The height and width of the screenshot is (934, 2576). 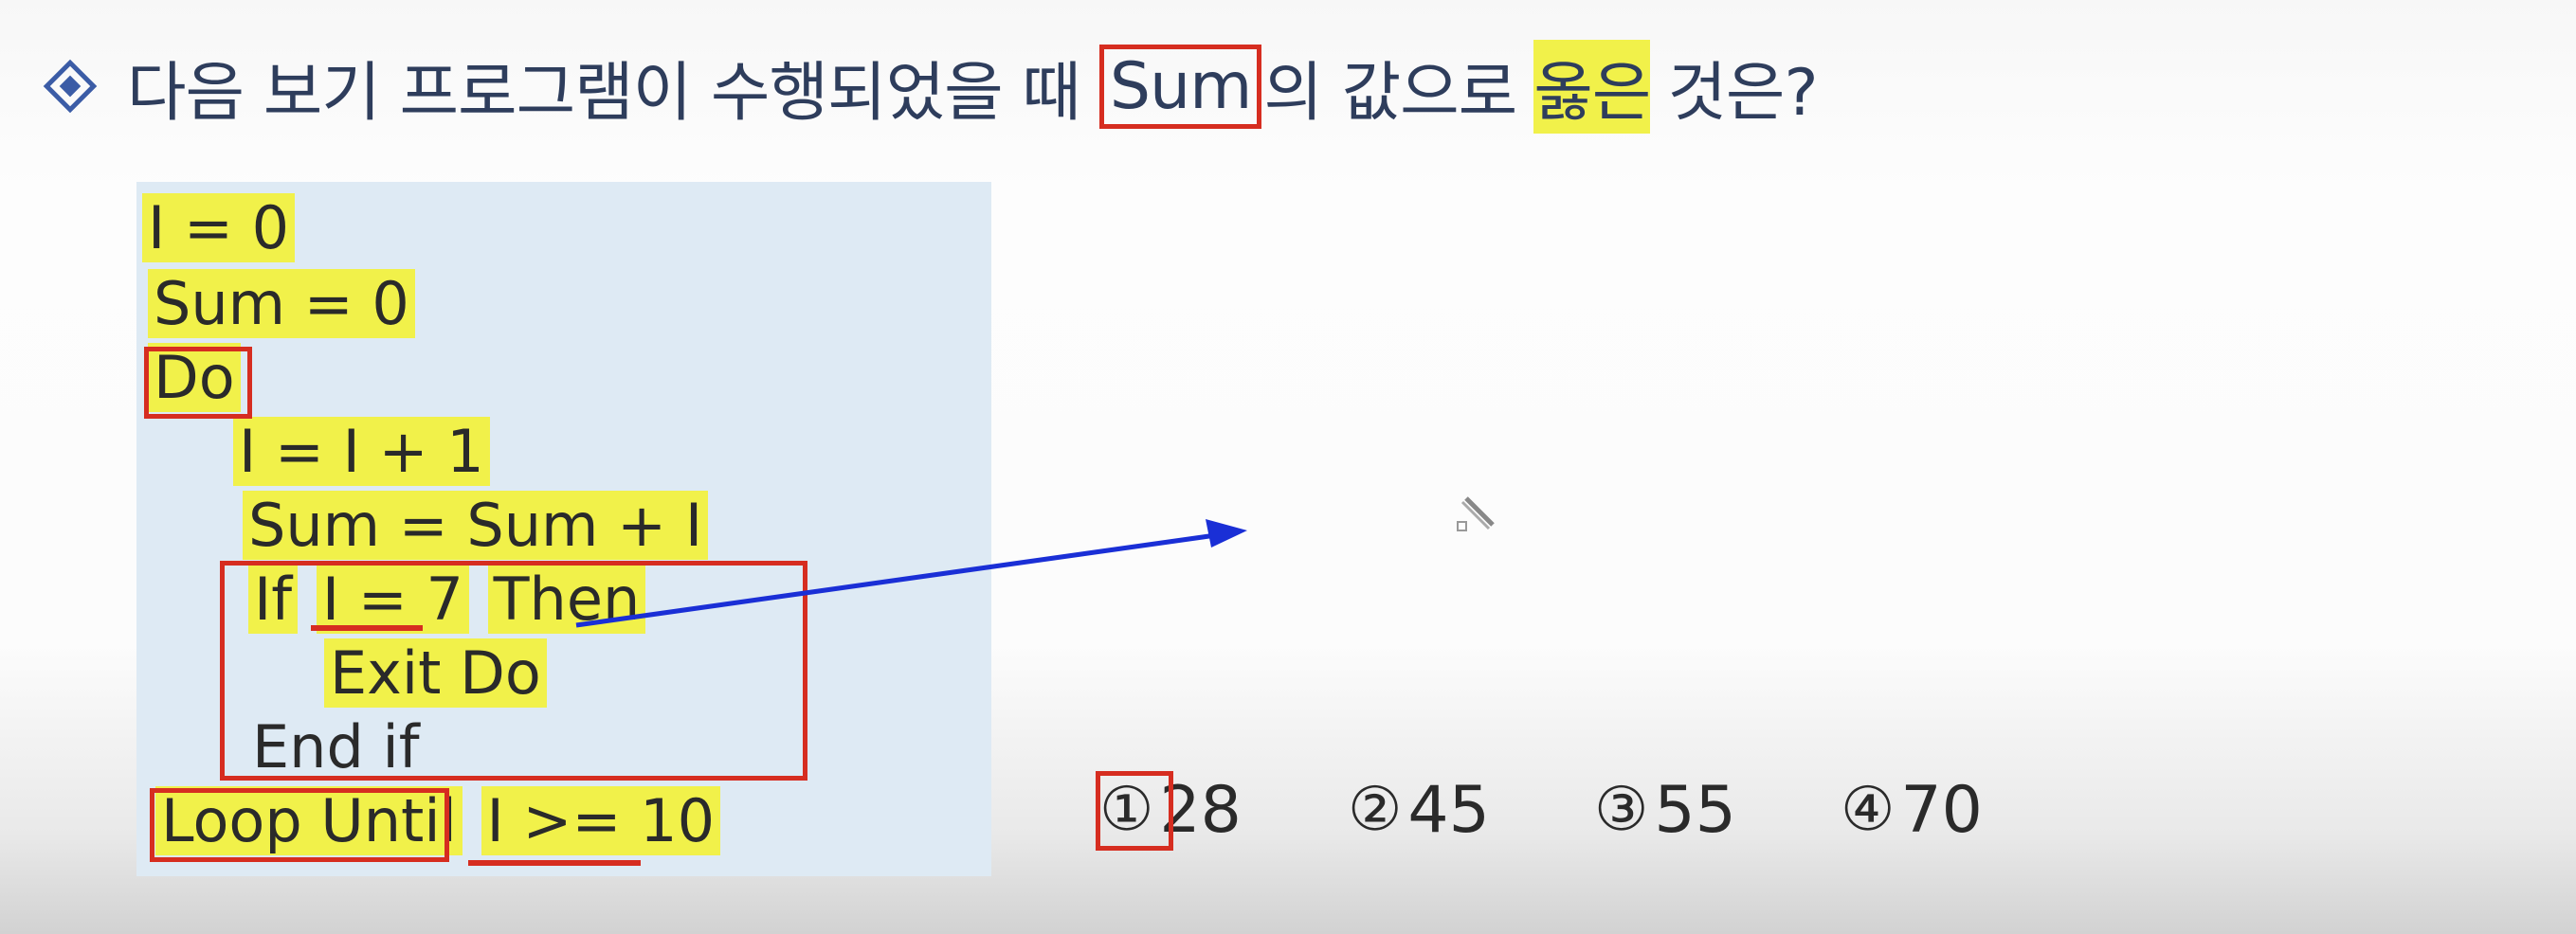 I want to click on choice-value: 55, so click(x=1695, y=810).